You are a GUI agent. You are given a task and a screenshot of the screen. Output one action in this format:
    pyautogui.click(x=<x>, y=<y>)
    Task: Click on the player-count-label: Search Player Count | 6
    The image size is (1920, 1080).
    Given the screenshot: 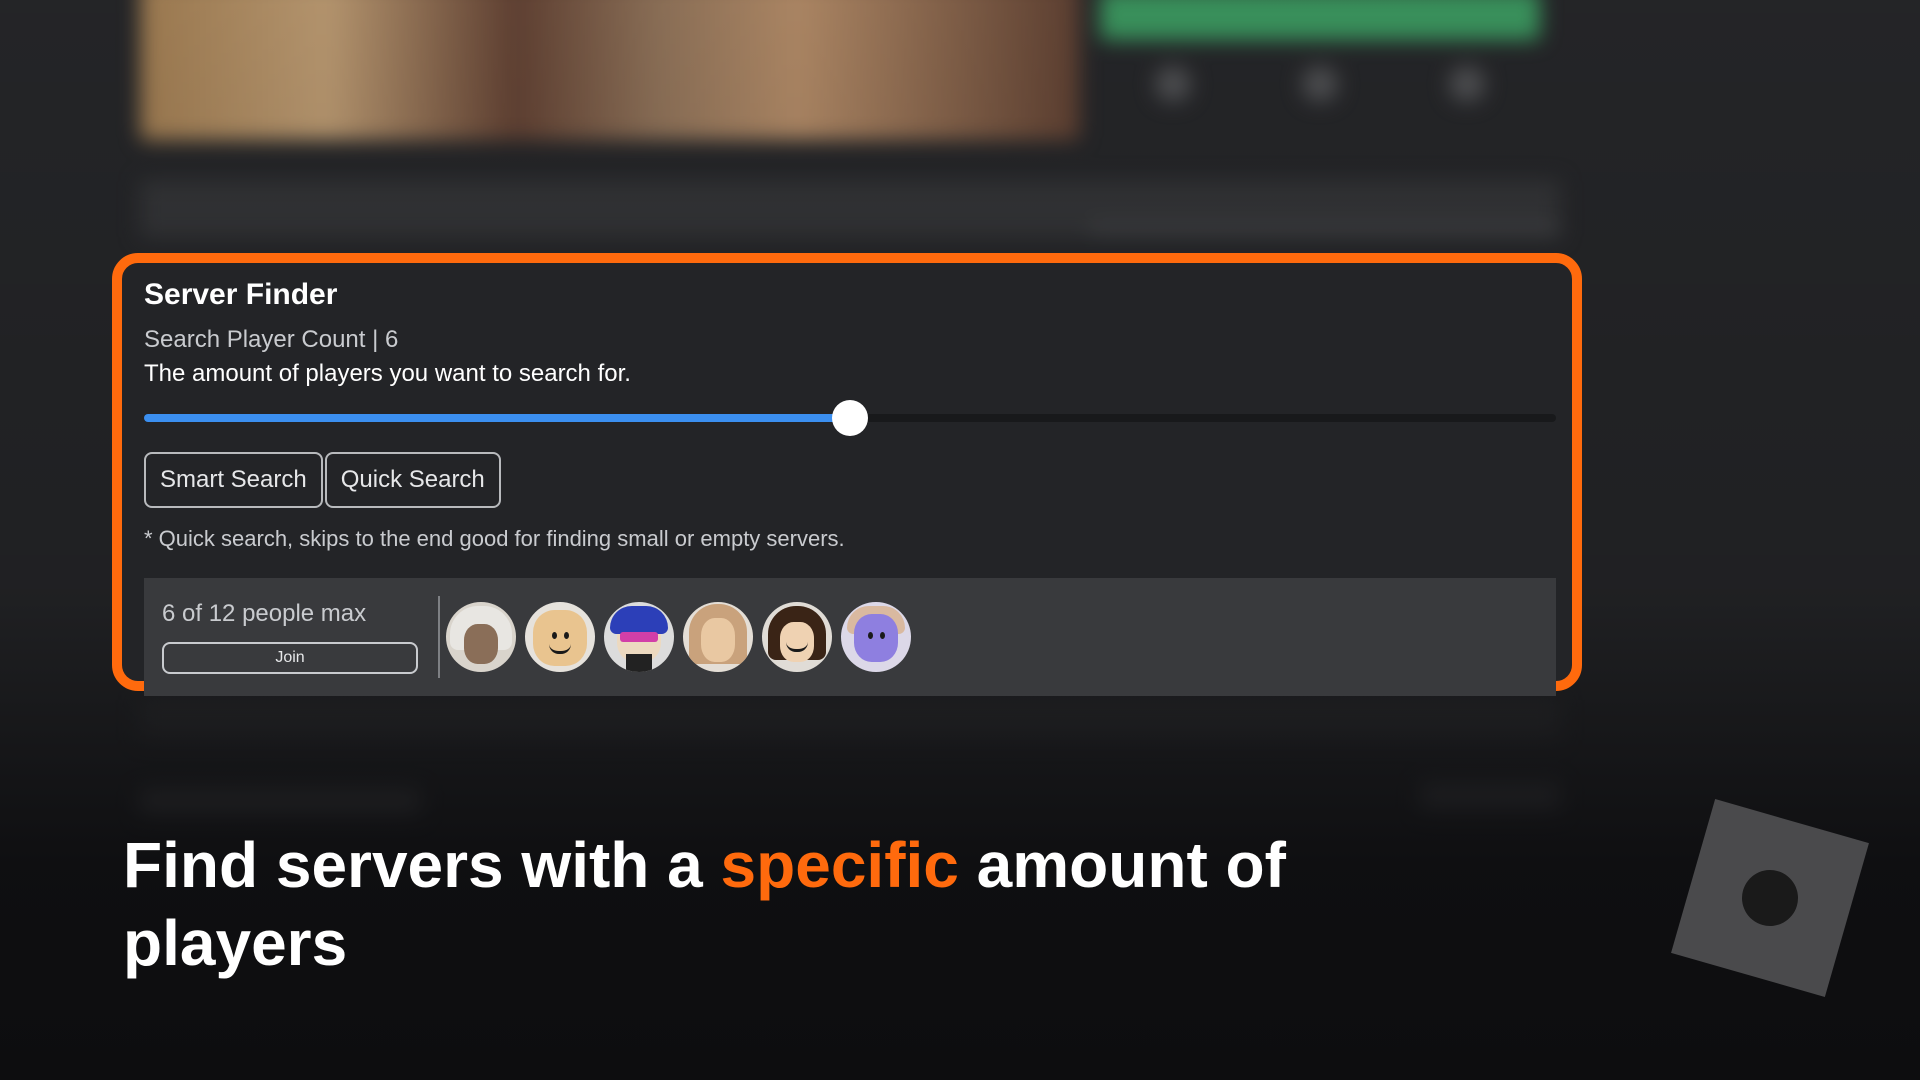 What is the action you would take?
    pyautogui.click(x=271, y=339)
    